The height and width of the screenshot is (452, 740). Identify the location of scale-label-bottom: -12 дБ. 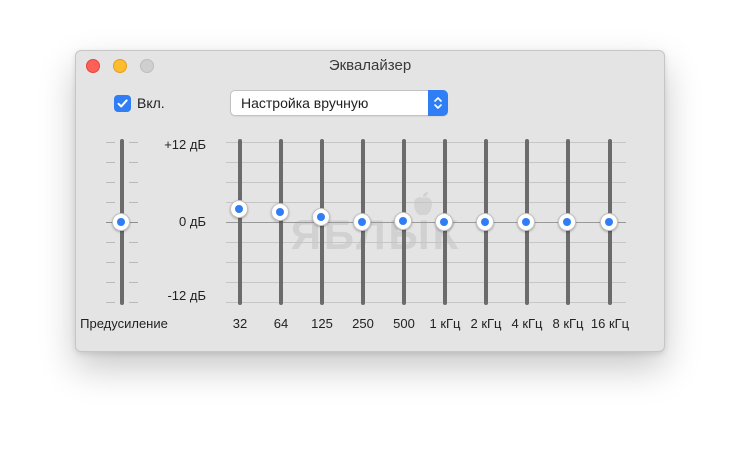
(186, 295).